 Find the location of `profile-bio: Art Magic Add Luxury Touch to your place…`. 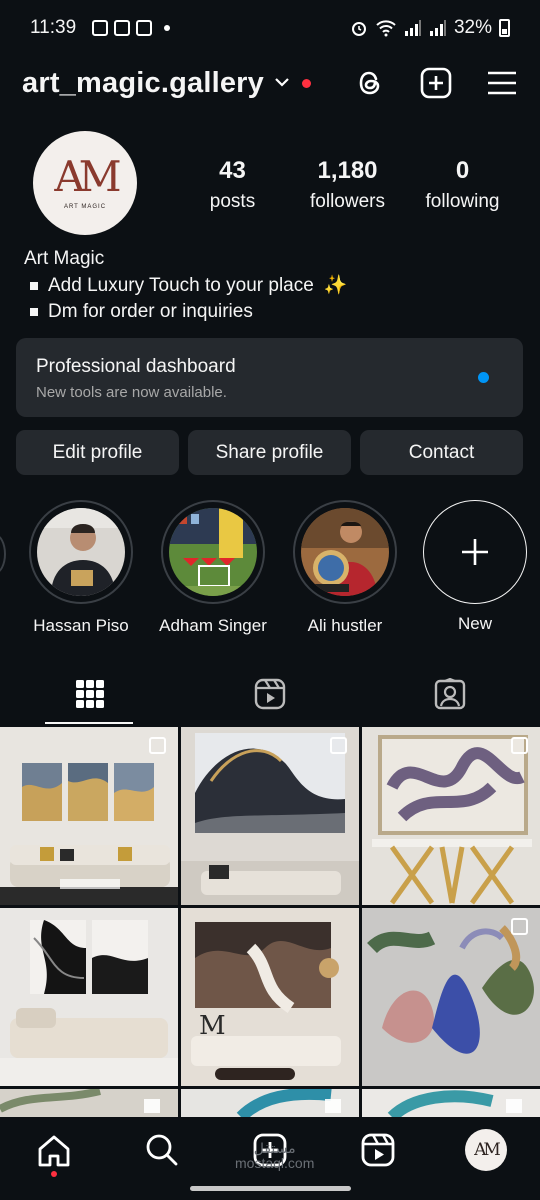

profile-bio: Art Magic Add Luxury Touch to your place… is located at coordinates (274, 286).